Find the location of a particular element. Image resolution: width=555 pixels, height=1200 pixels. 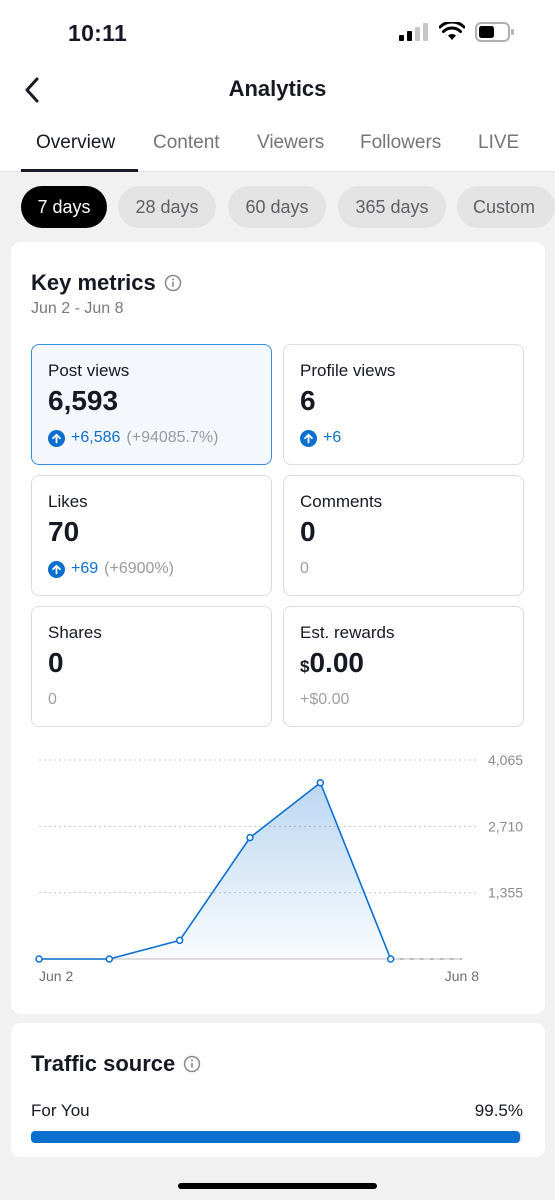

traffic-source-title: Traffic source is located at coordinates (103, 1063).